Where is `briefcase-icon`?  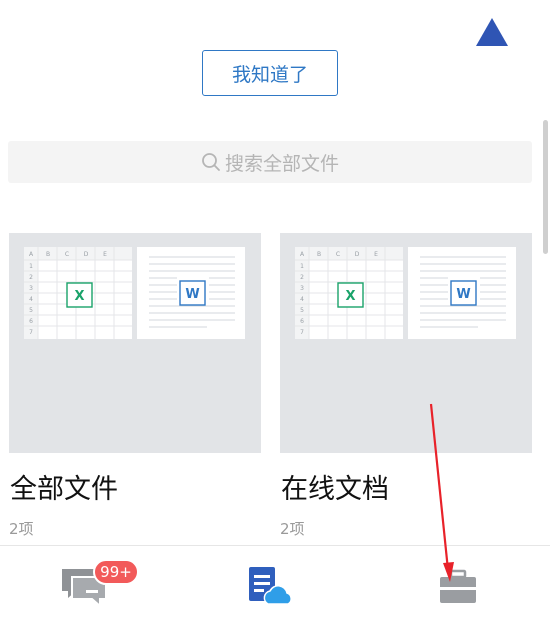 briefcase-icon is located at coordinates (458, 586).